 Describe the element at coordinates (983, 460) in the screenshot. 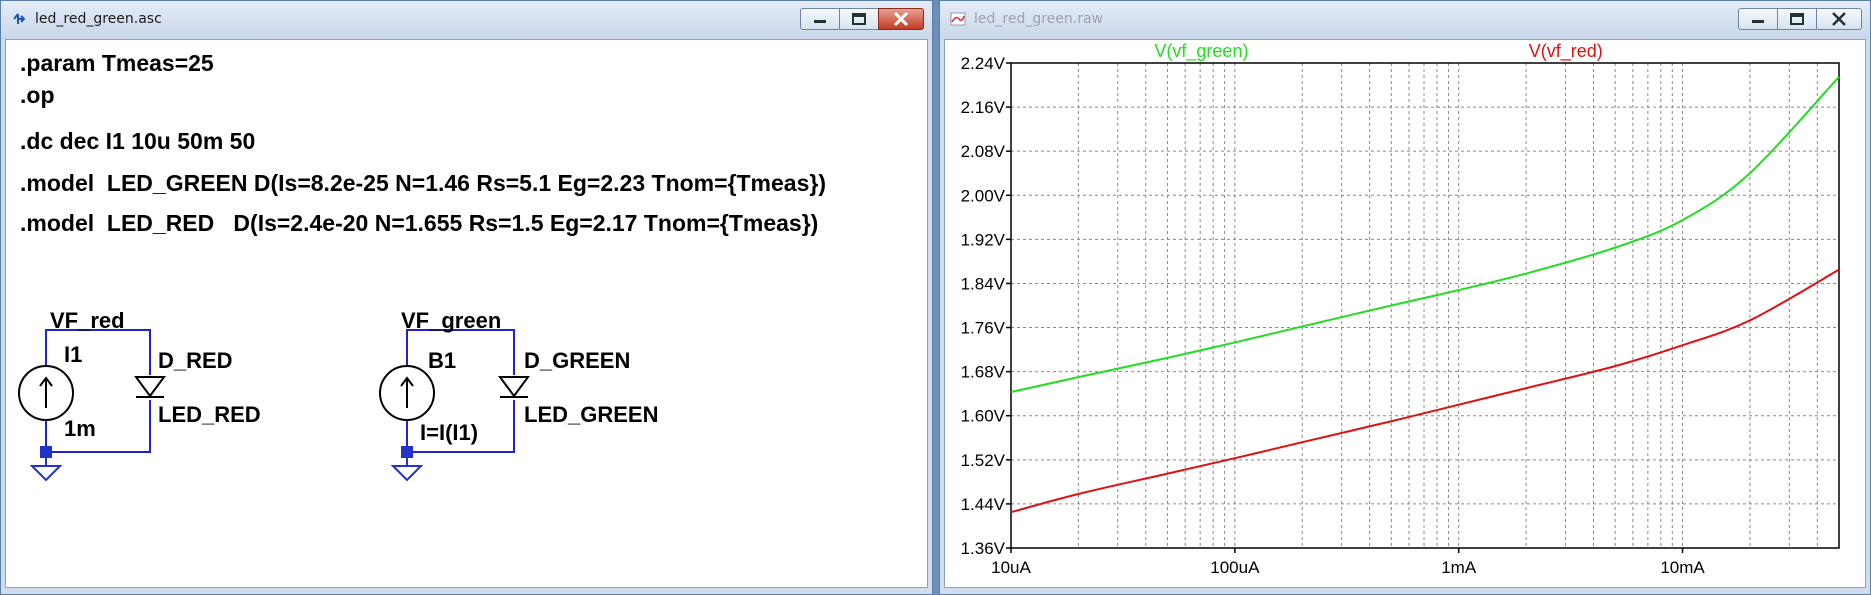

I see `y-tick-label: 1.52V` at that location.